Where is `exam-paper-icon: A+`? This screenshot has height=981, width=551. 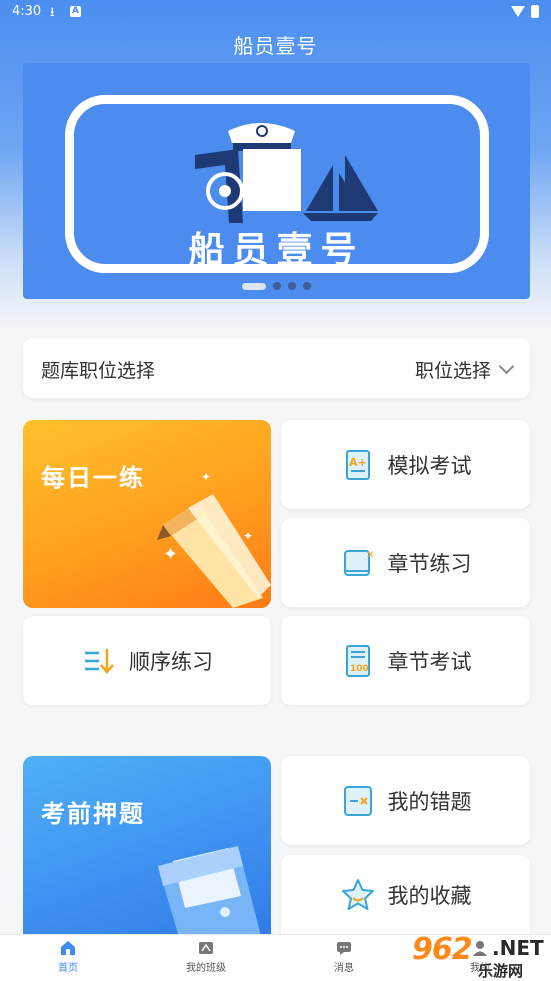 exam-paper-icon: A+ is located at coordinates (357, 464).